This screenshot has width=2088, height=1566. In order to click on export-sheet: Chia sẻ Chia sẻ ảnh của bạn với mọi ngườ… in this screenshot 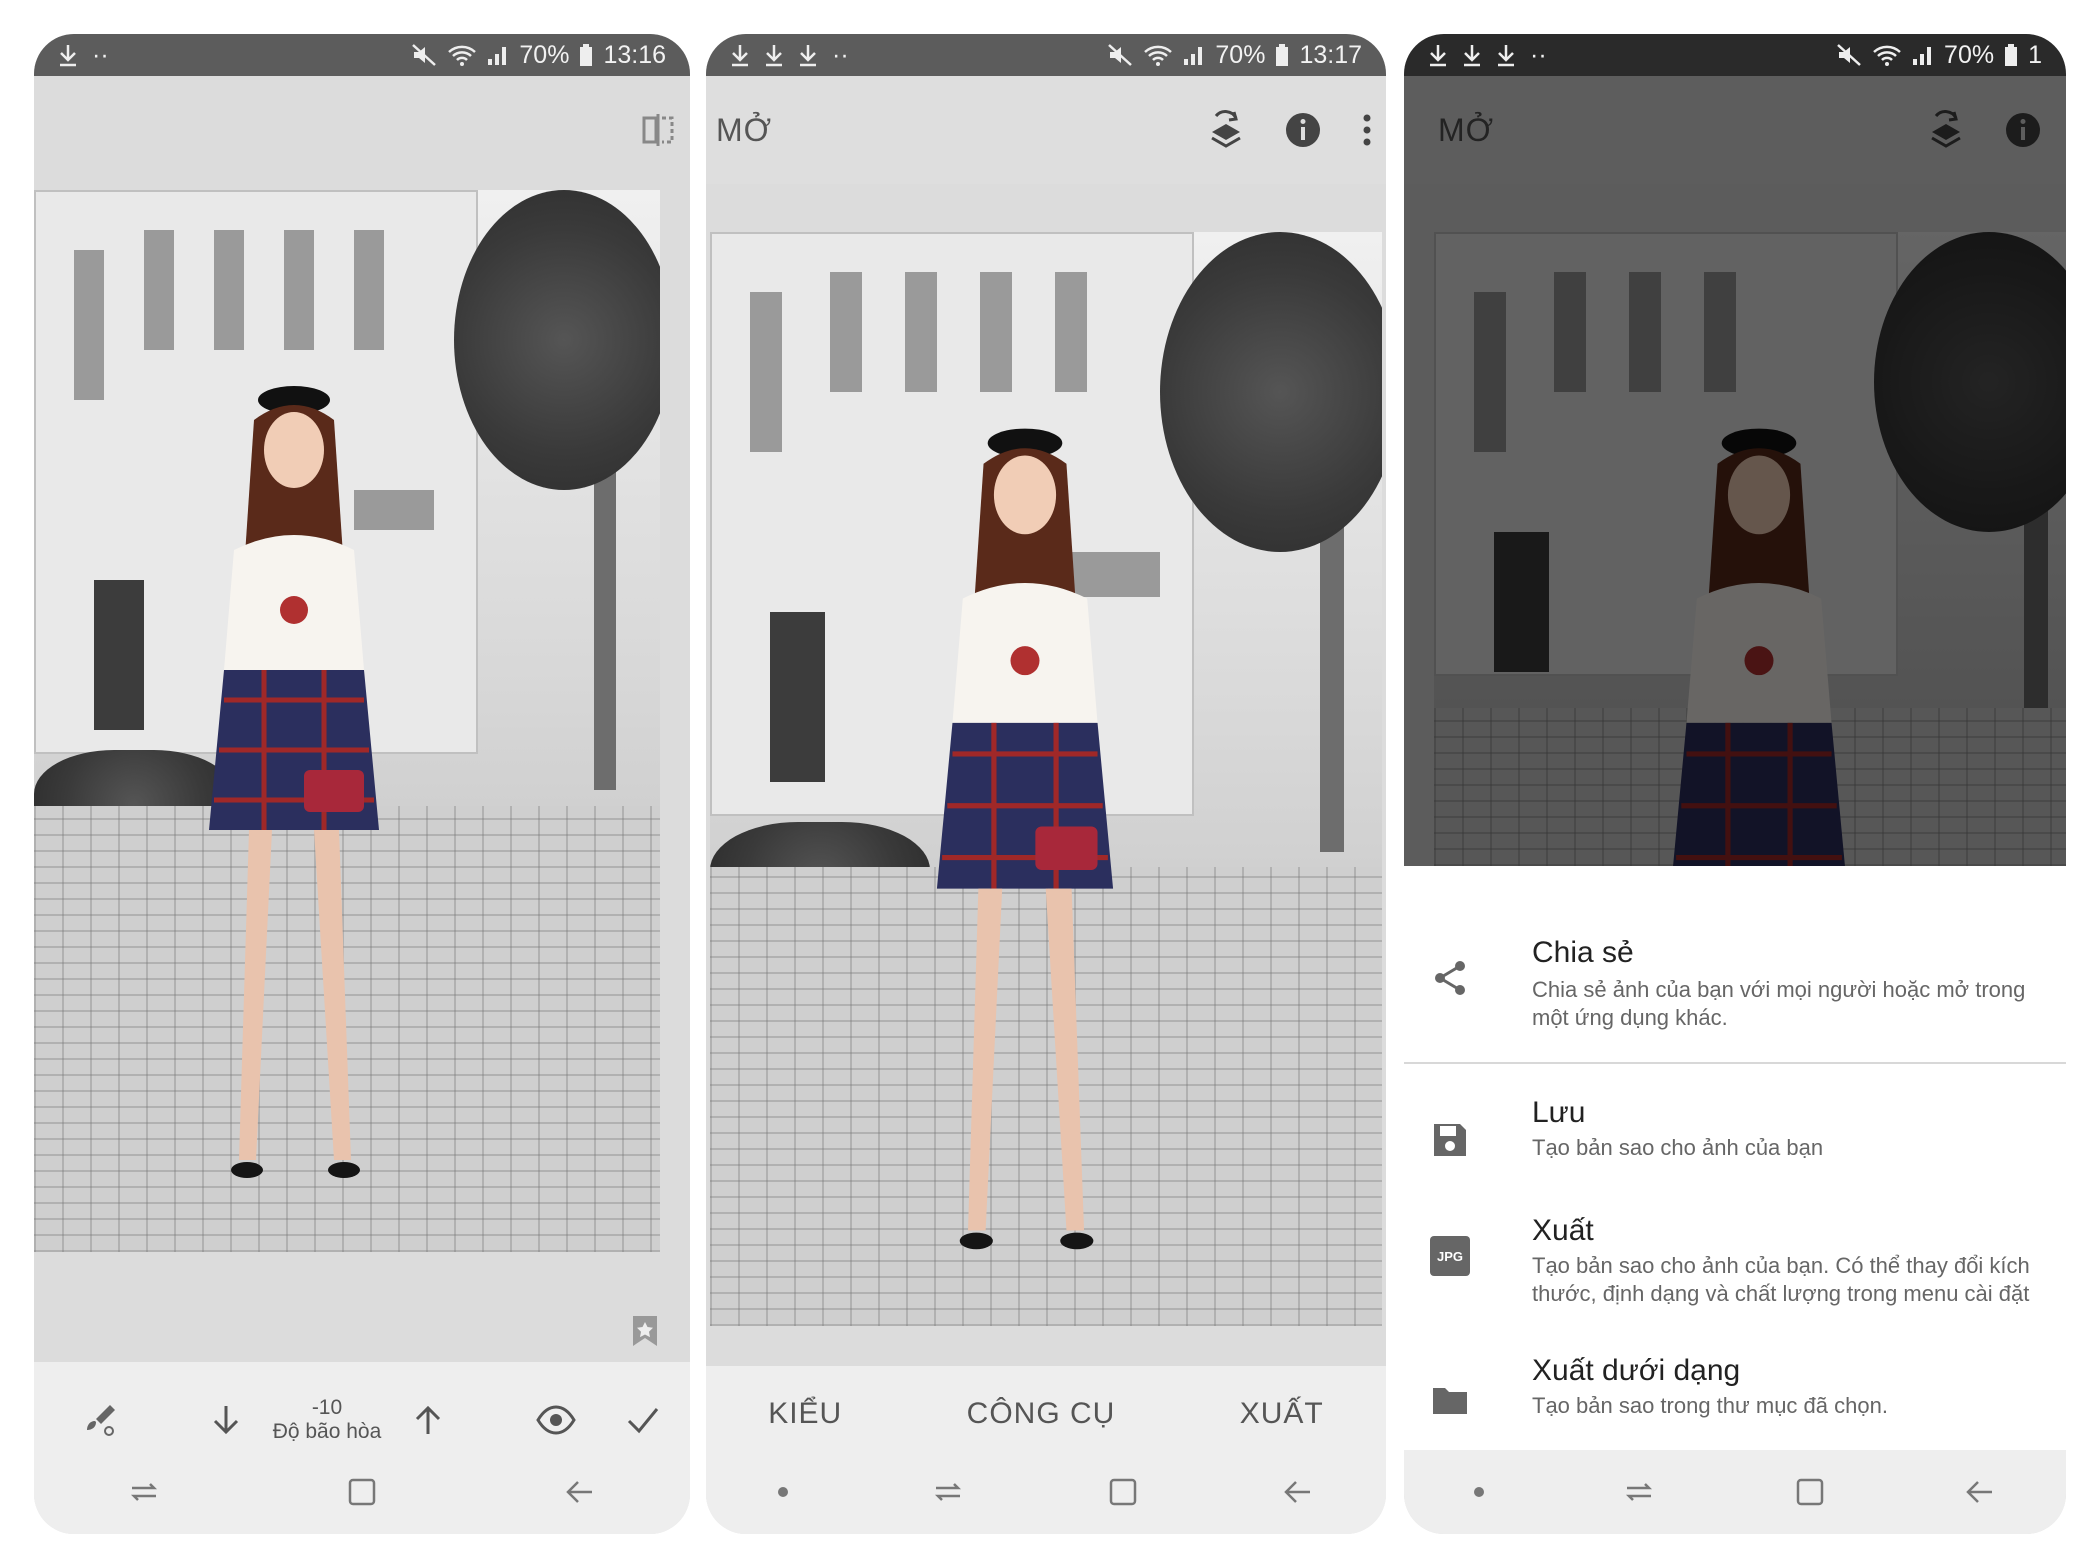, I will do `click(1735, 1158)`.